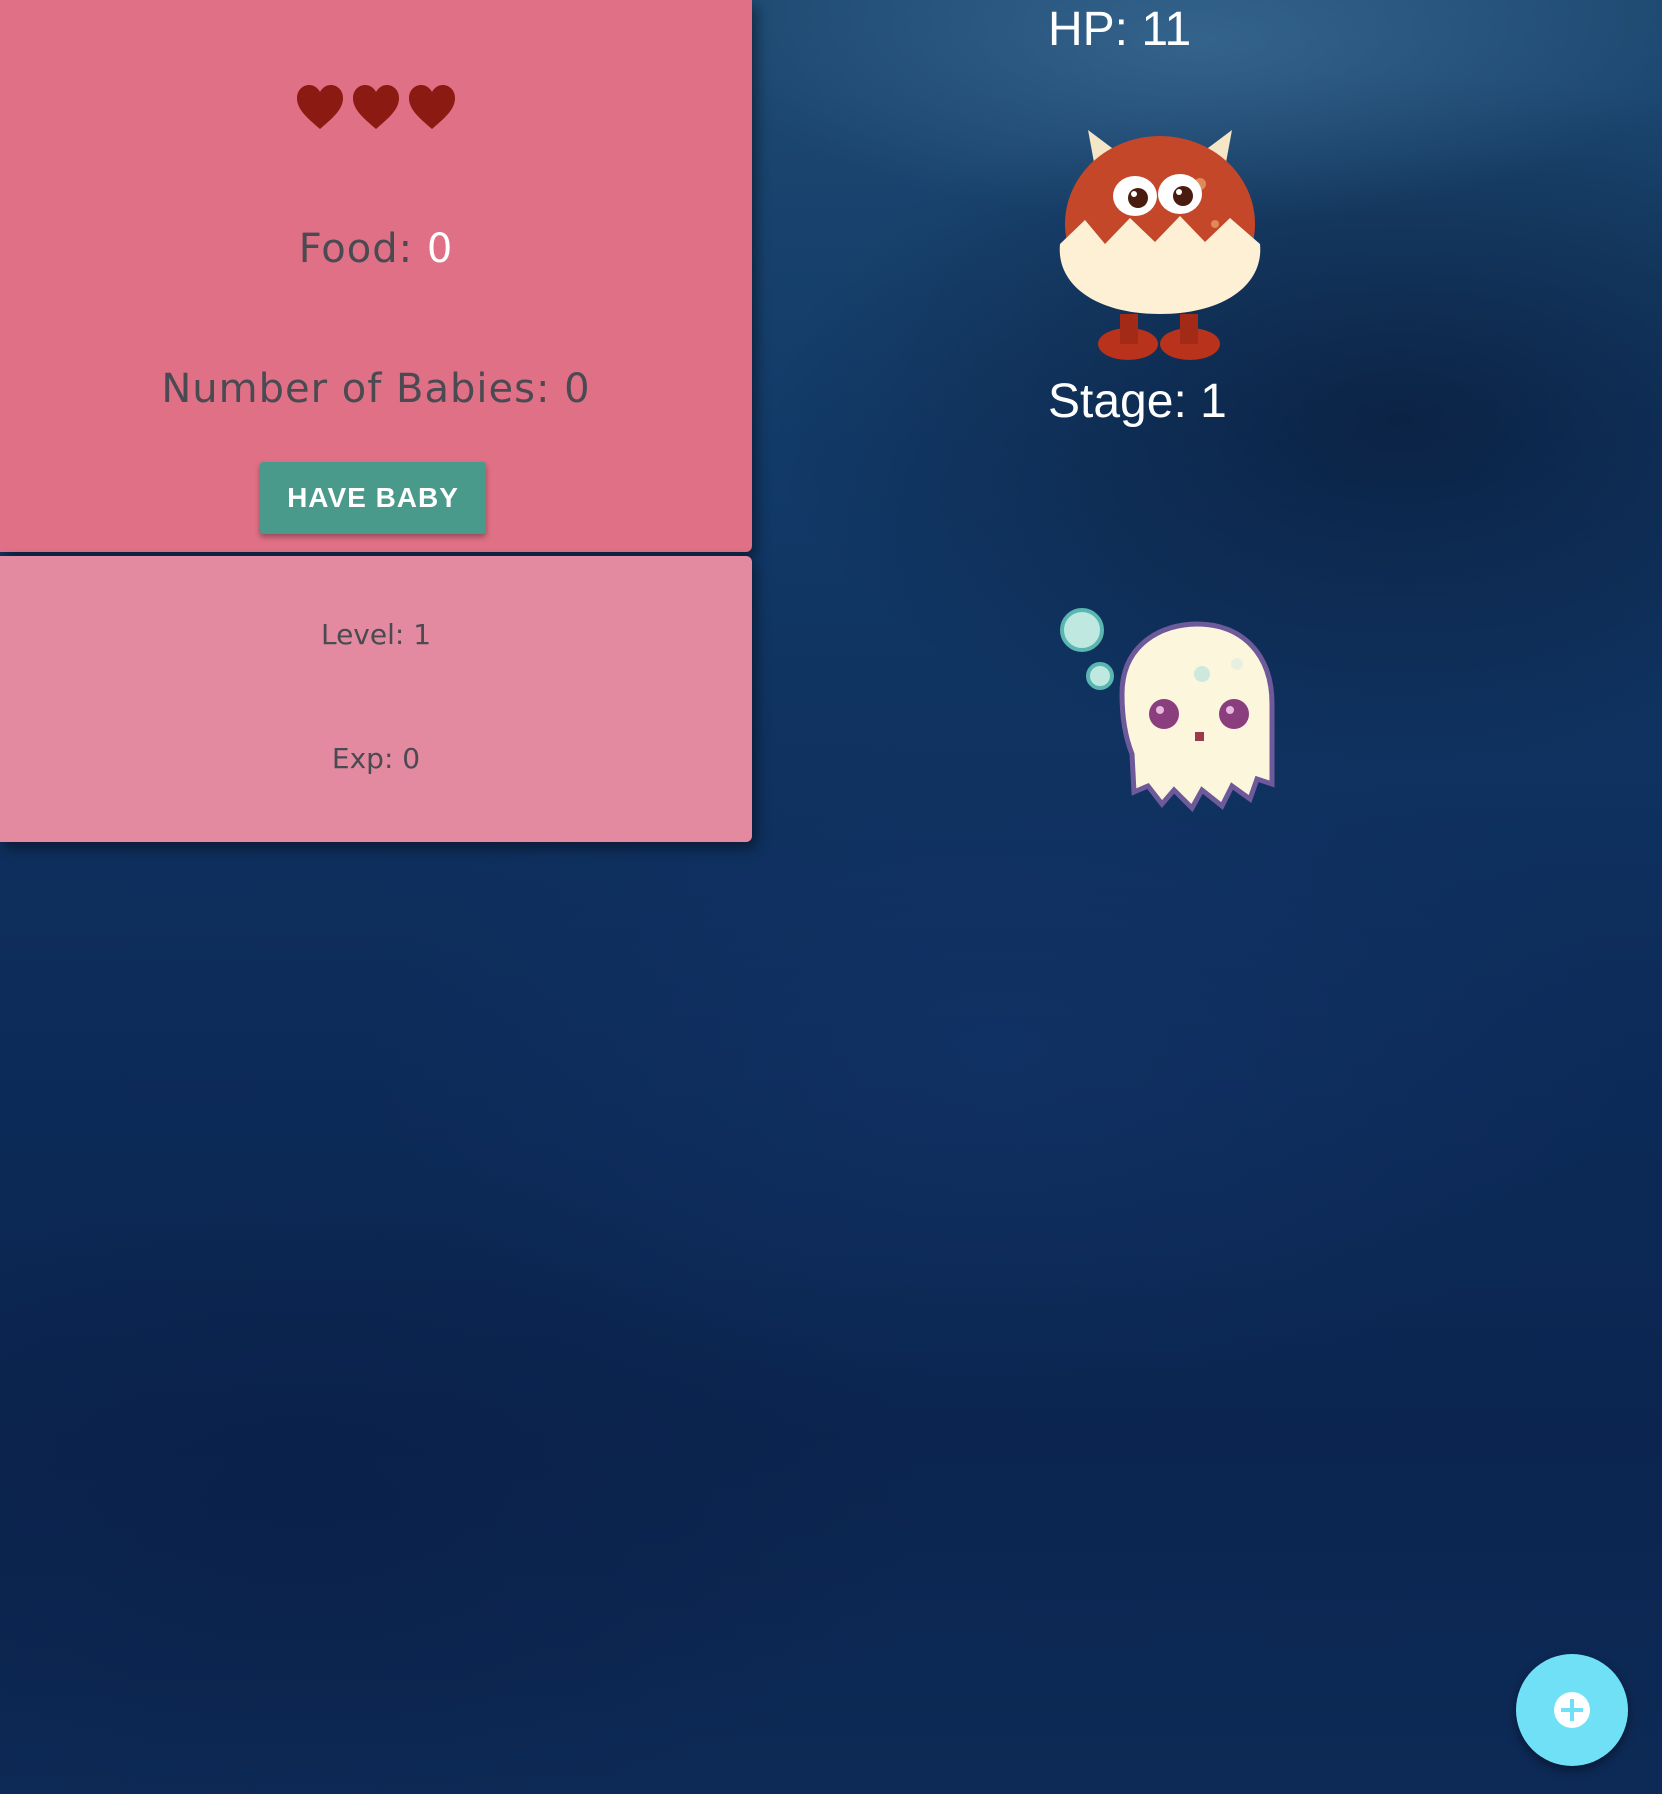 Image resolution: width=1662 pixels, height=1794 pixels. I want to click on babies-stat: Number of Babies: 0, so click(376, 389).